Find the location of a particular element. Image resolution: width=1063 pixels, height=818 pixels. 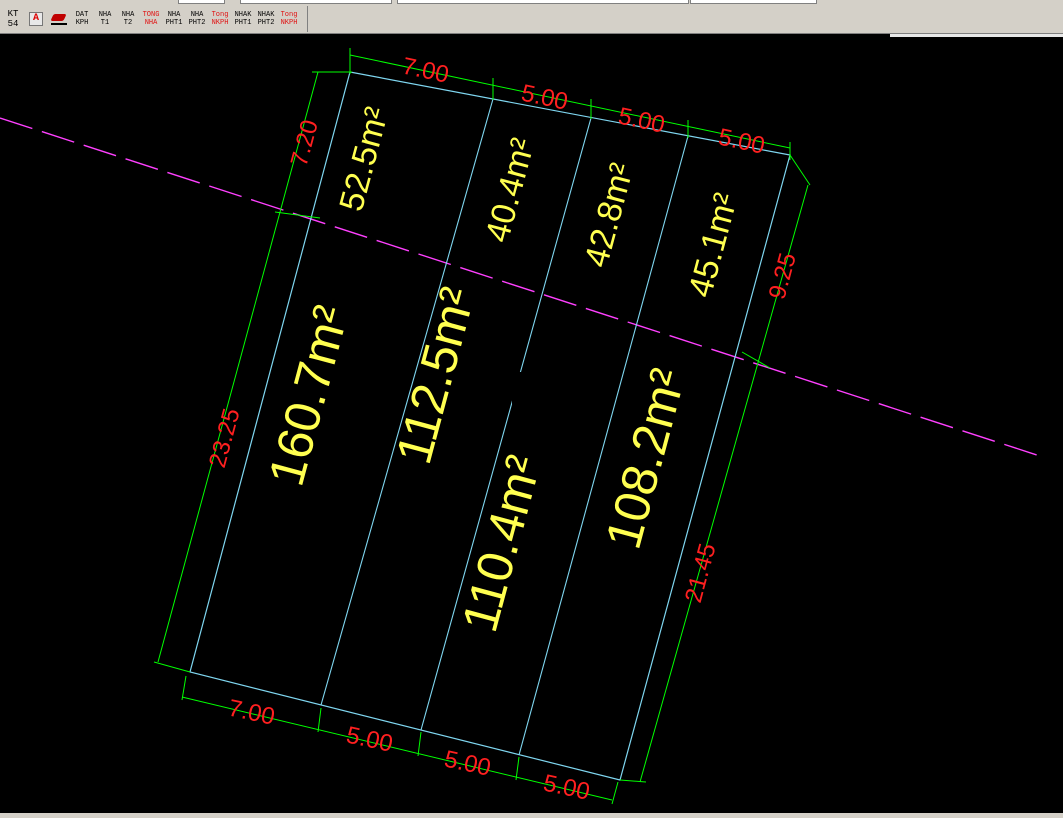

dim-right-bottom: 21.45 is located at coordinates (701, 573).